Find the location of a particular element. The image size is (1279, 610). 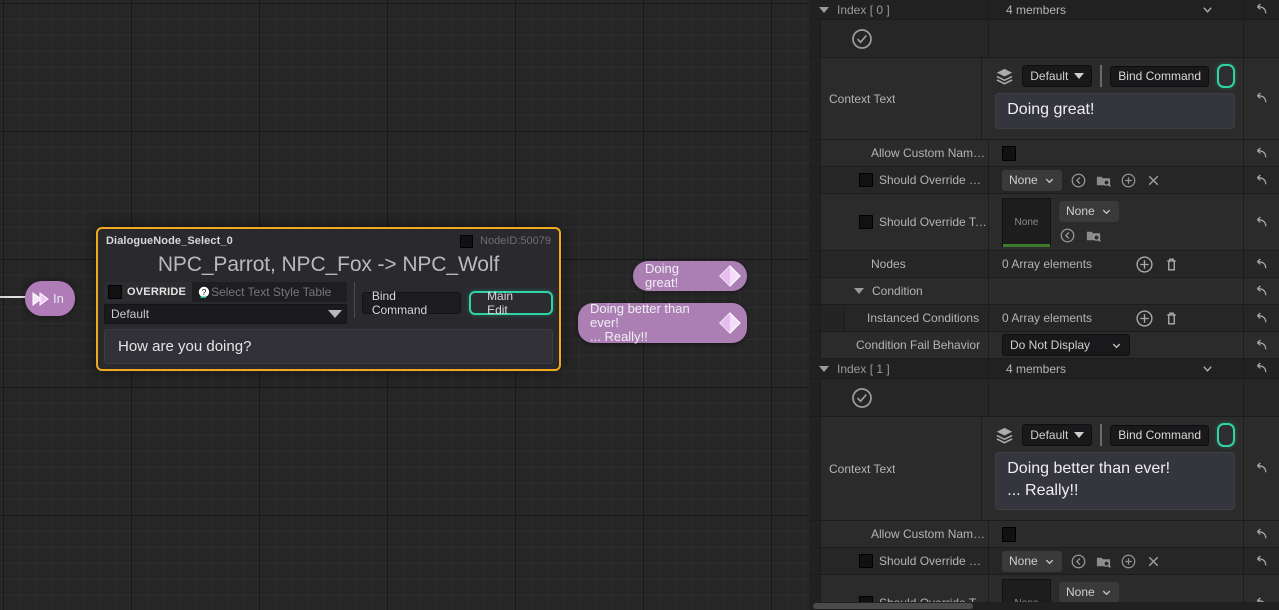

condition-group-row: Condition is located at coordinates (1044, 291).